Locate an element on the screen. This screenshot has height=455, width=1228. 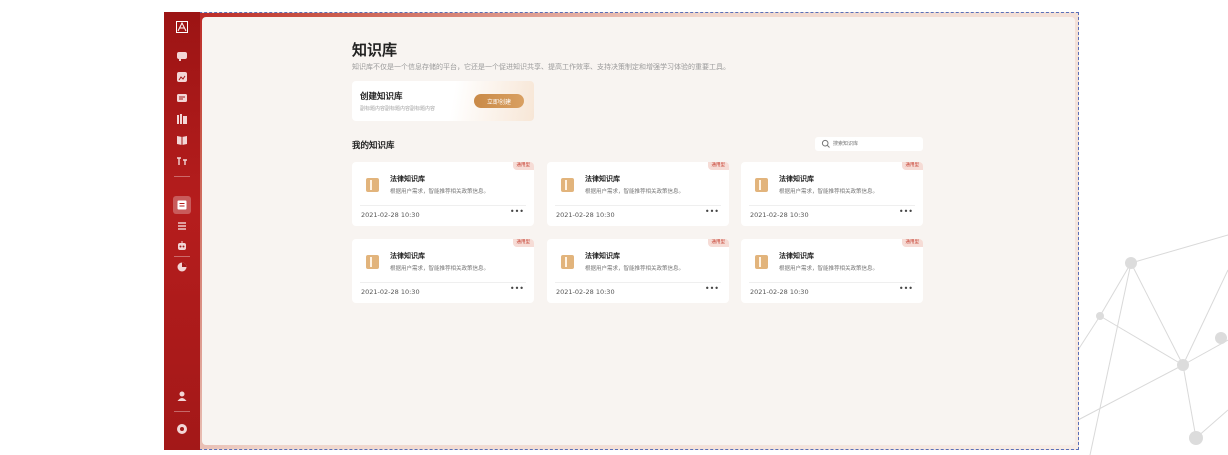
search-box is located at coordinates (869, 144).